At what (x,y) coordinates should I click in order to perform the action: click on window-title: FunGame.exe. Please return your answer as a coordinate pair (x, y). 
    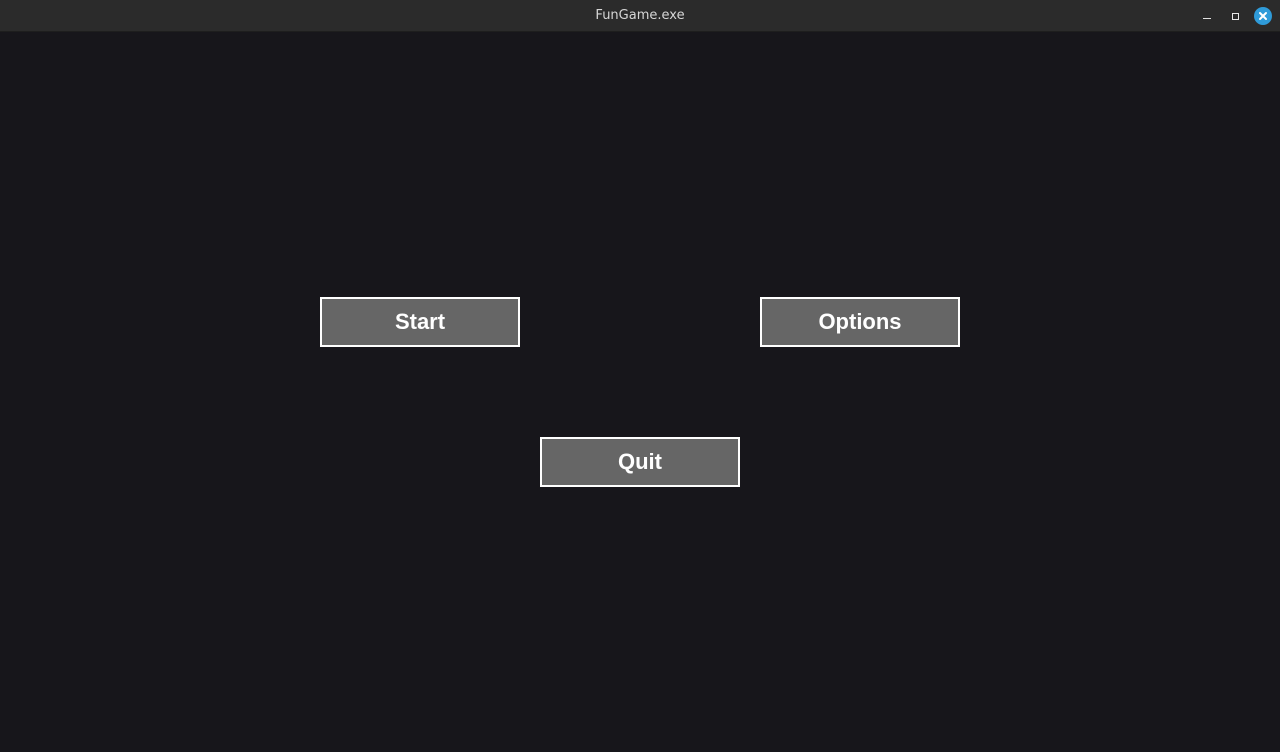
    Looking at the image, I should click on (640, 15).